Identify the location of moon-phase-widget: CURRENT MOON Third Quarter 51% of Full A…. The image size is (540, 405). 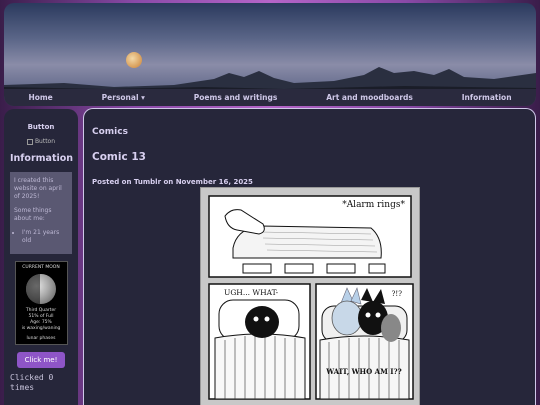
(41, 303).